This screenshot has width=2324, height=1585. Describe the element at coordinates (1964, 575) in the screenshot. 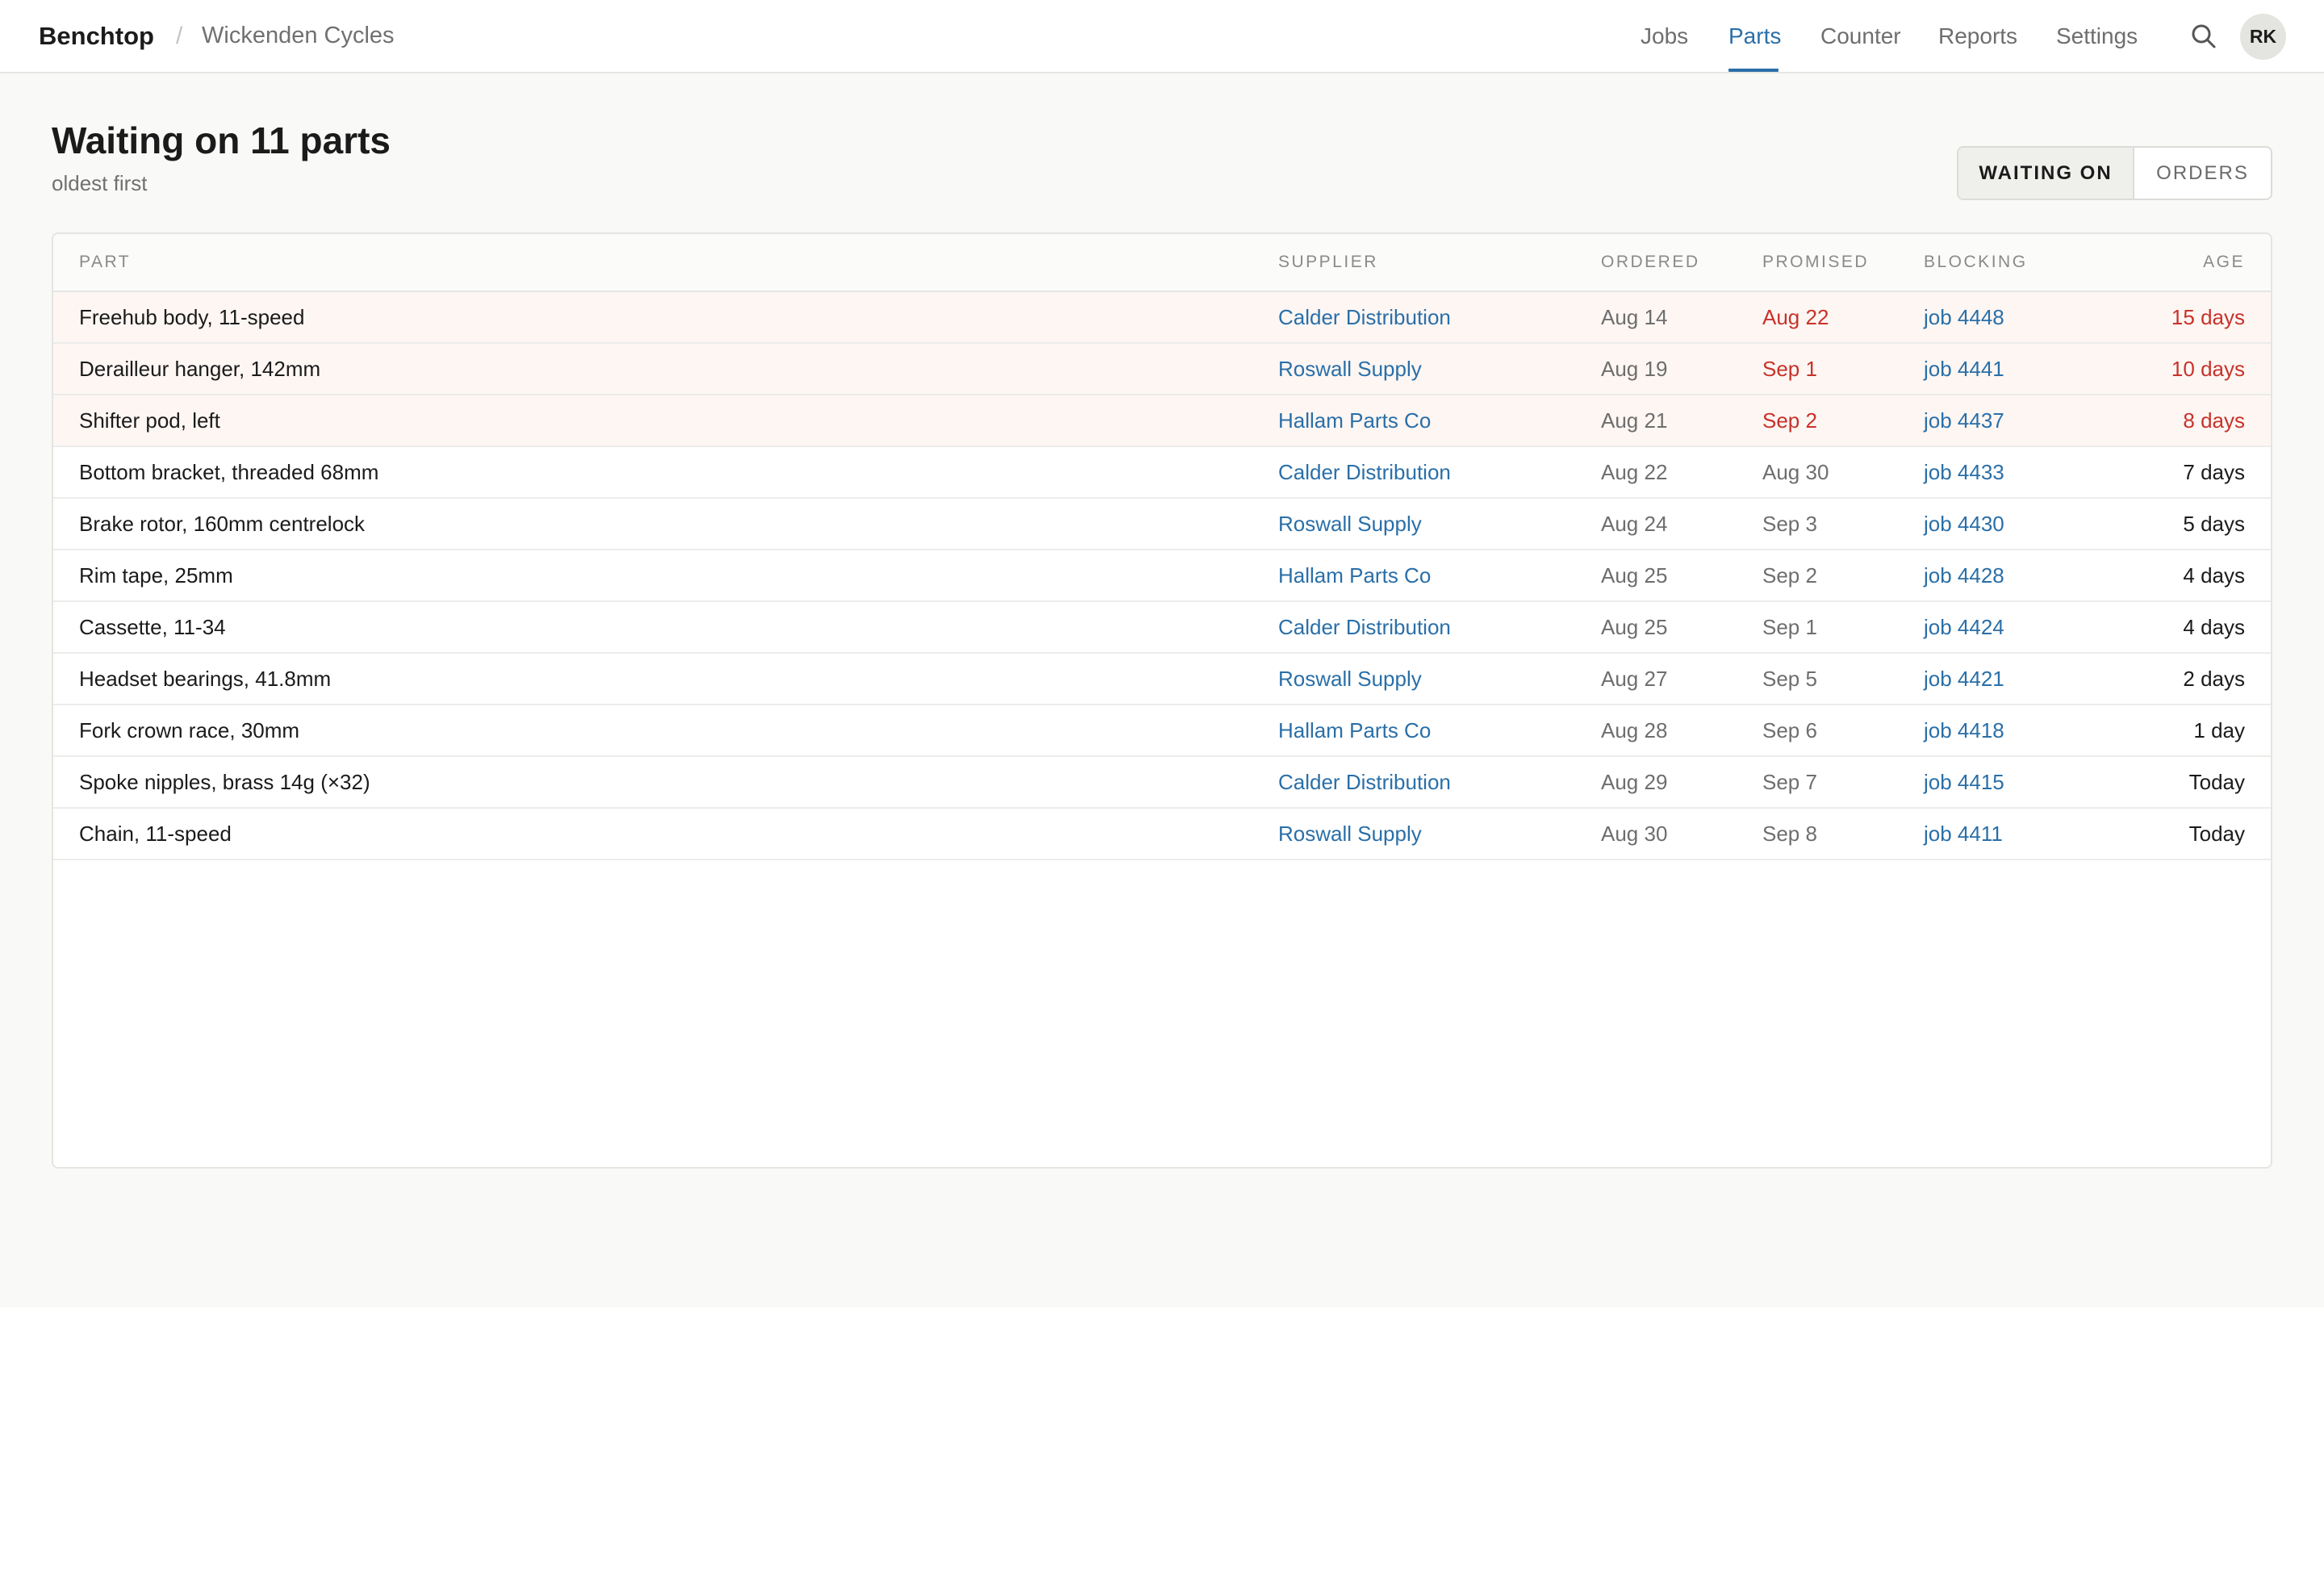

I see `blocking-job-link: job 4428` at that location.